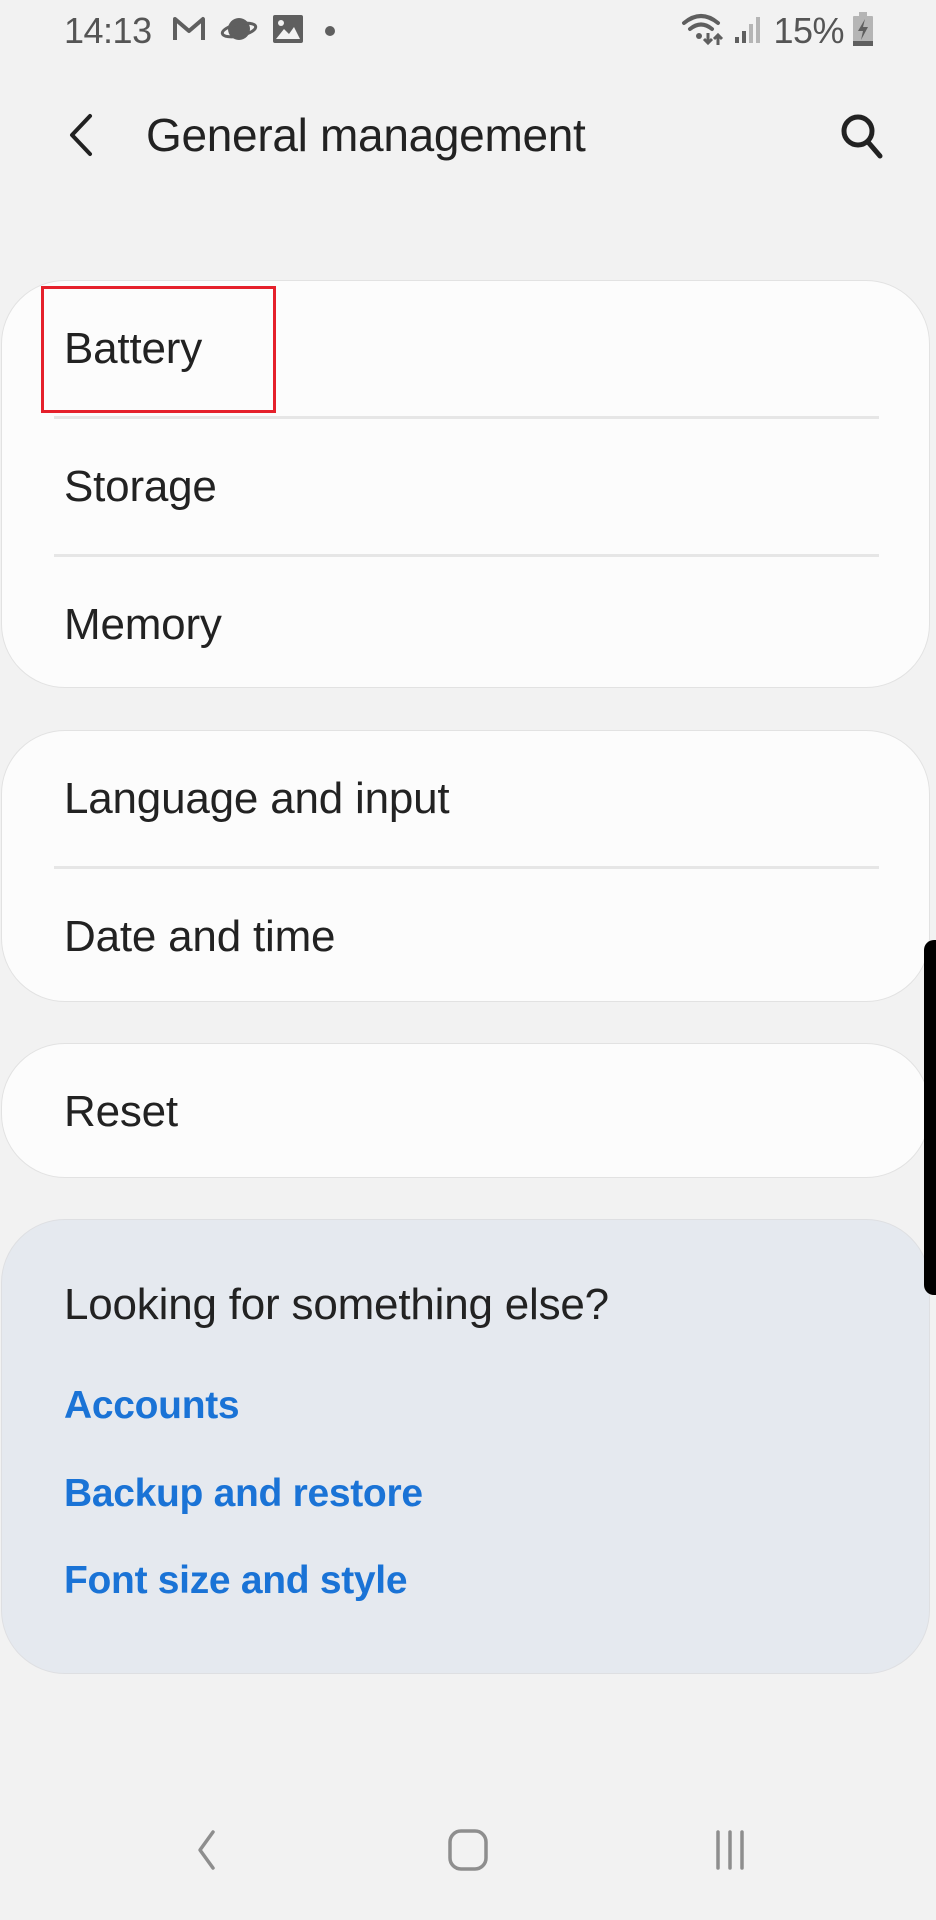 Image resolution: width=936 pixels, height=1920 pixels. I want to click on menu-item-language-and-input: Language and input, so click(465, 798).